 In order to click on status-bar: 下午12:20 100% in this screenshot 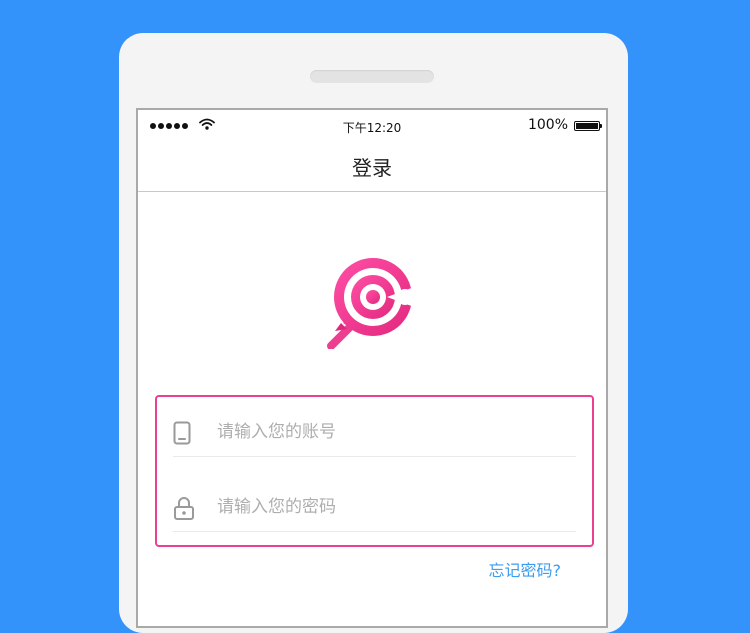, I will do `click(372, 126)`.